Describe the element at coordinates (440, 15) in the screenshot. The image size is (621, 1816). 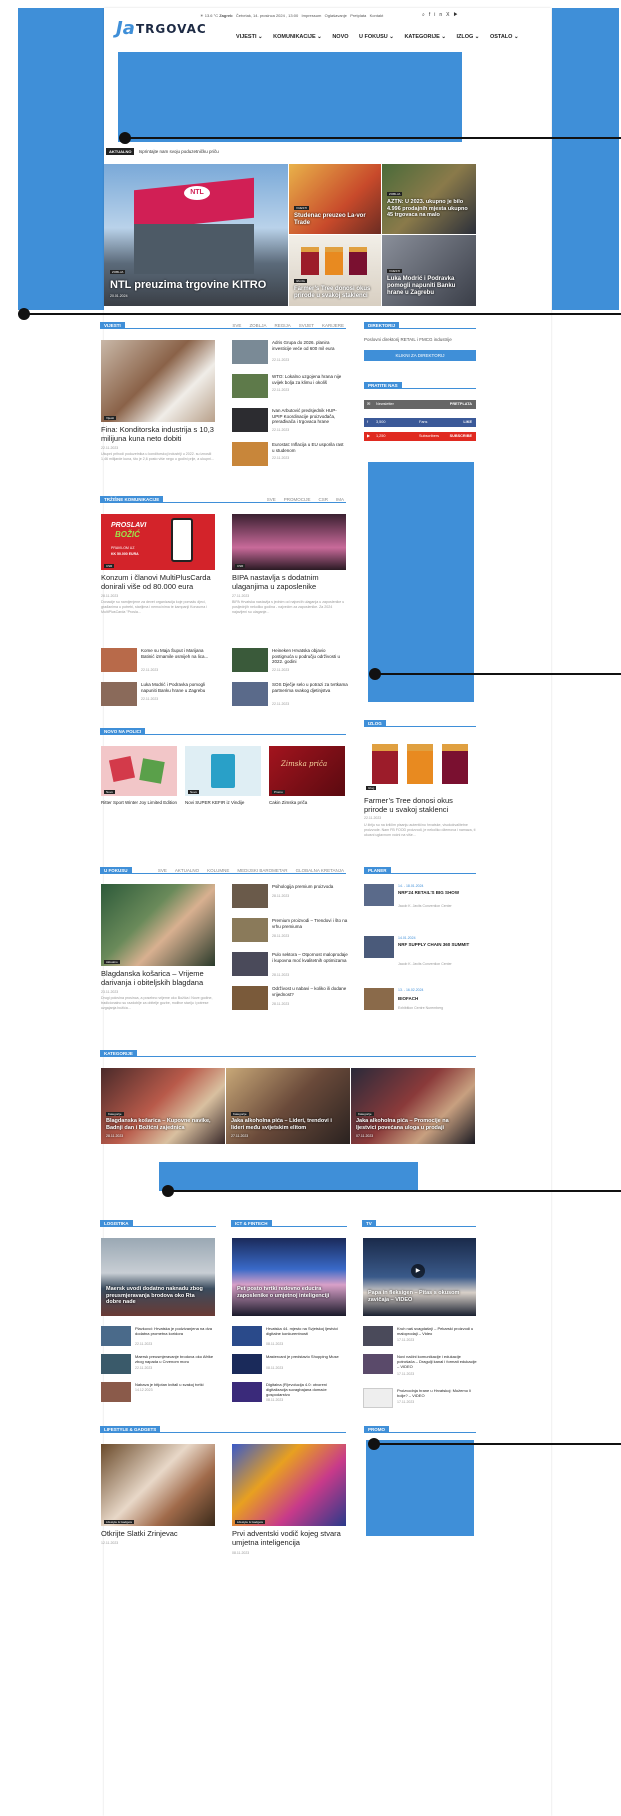
I see `linkedin-icon: in` at that location.